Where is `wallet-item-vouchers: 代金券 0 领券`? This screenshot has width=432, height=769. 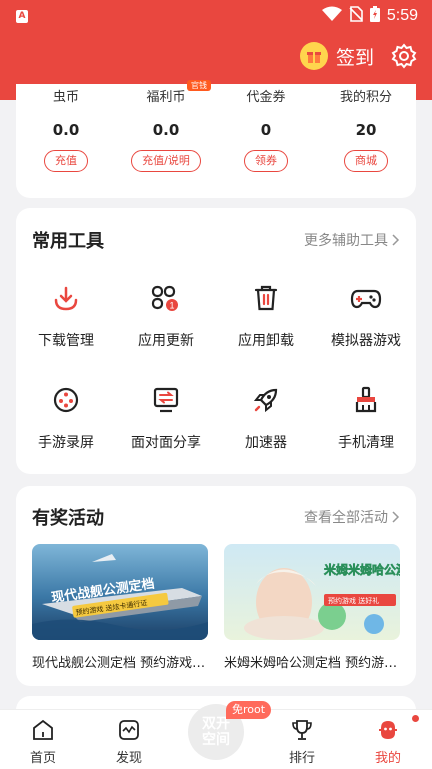
wallet-item-vouchers: 代金券 0 领券 is located at coordinates (266, 128).